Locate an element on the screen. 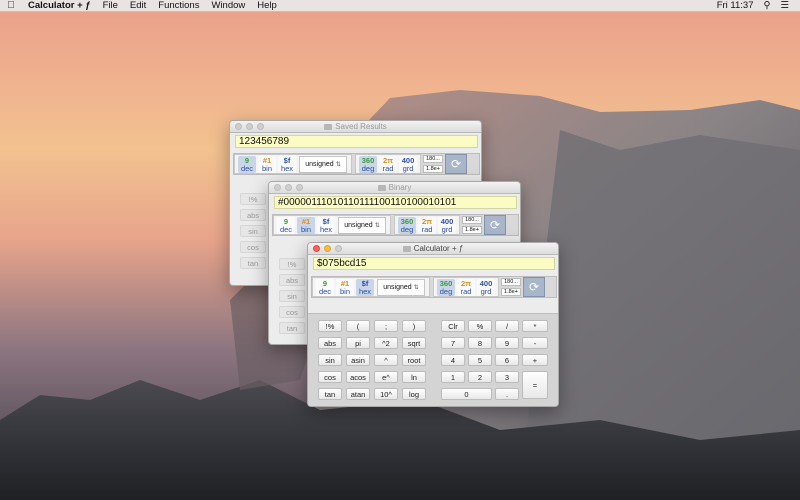 This screenshot has height=500, width=800. key-asin: asin is located at coordinates (358, 360).